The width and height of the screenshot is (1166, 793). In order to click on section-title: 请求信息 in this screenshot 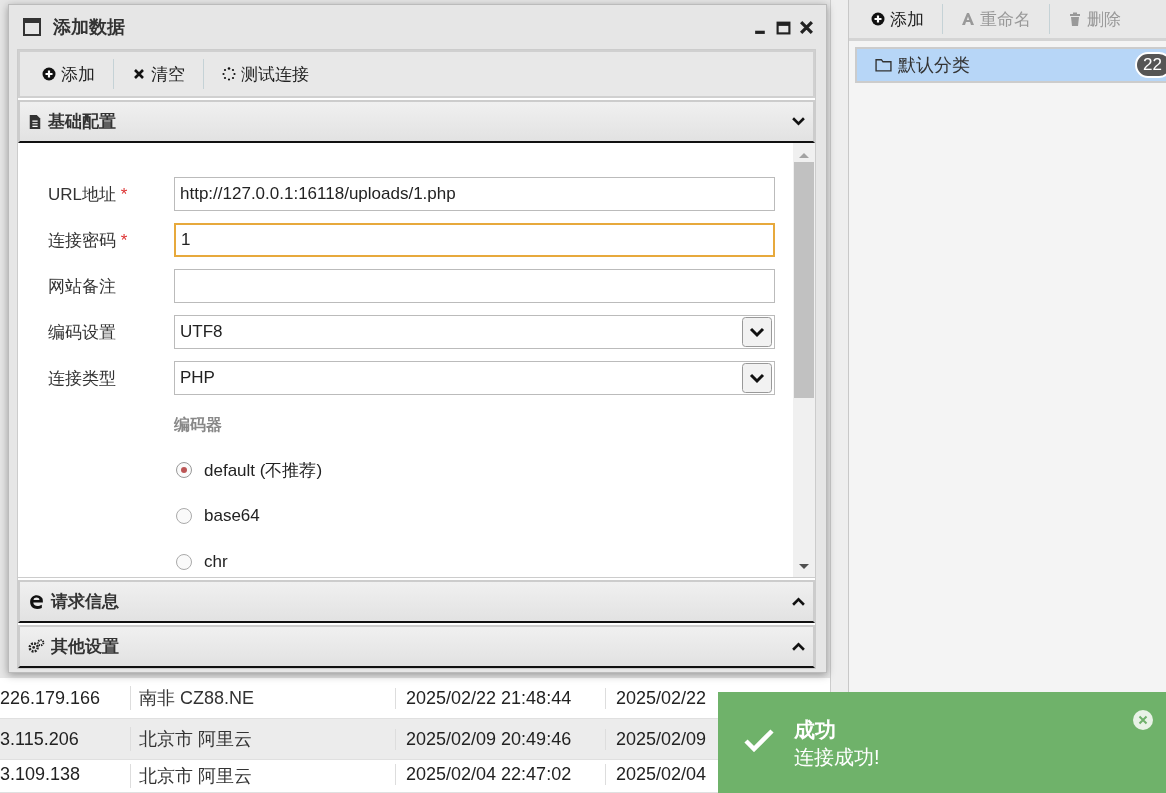, I will do `click(85, 602)`.